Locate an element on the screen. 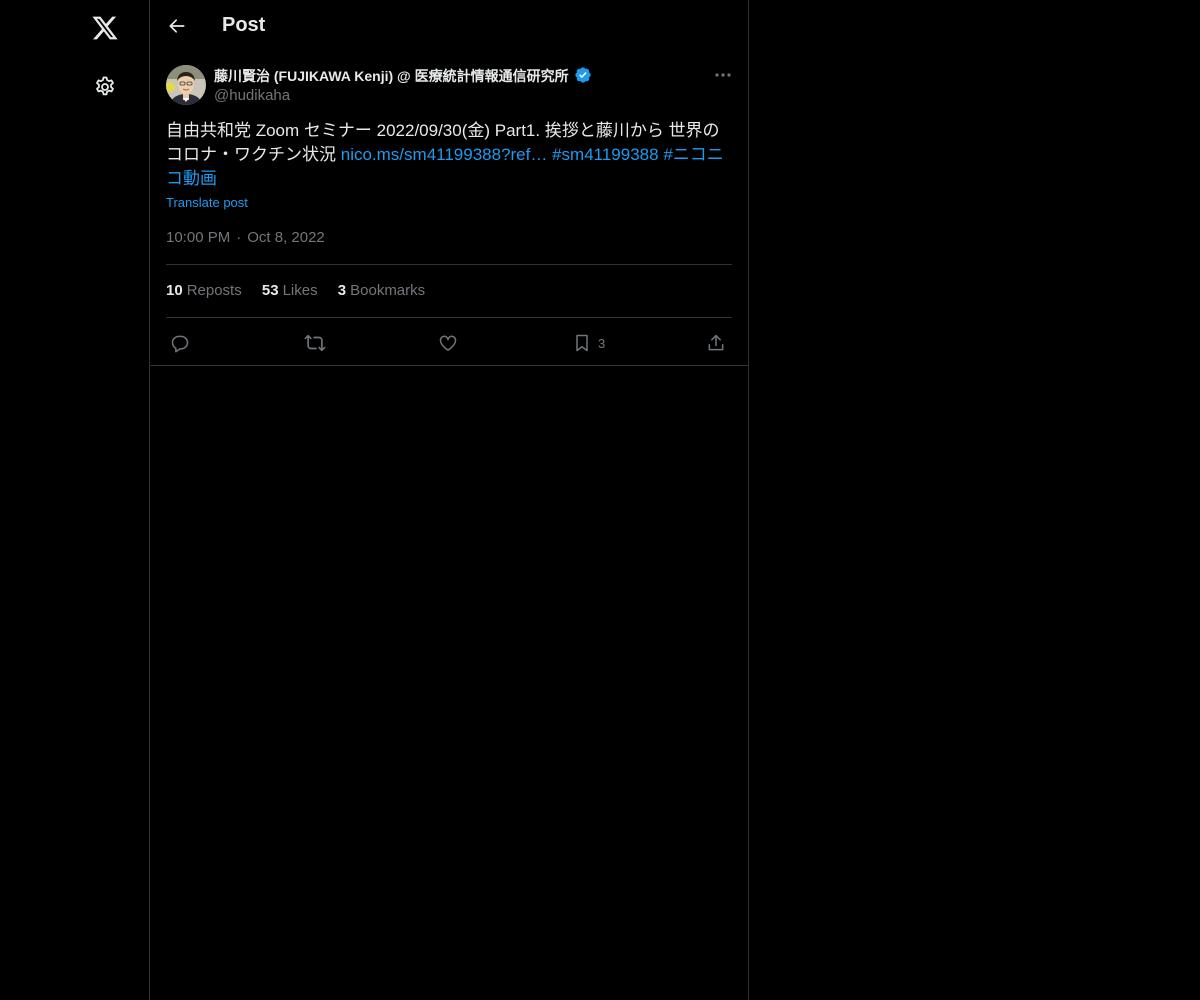 The image size is (1200, 1000). back-button is located at coordinates (177, 26).